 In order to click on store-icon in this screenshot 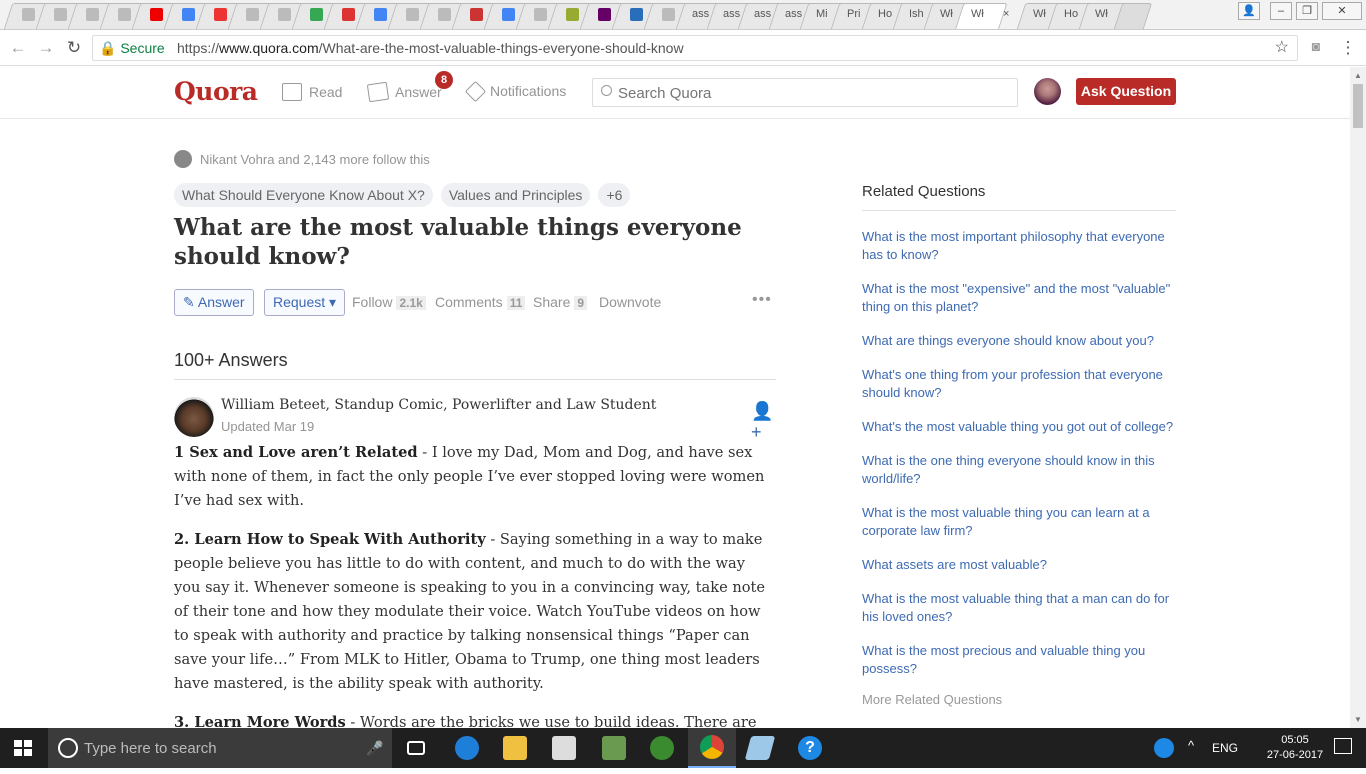, I will do `click(564, 748)`.